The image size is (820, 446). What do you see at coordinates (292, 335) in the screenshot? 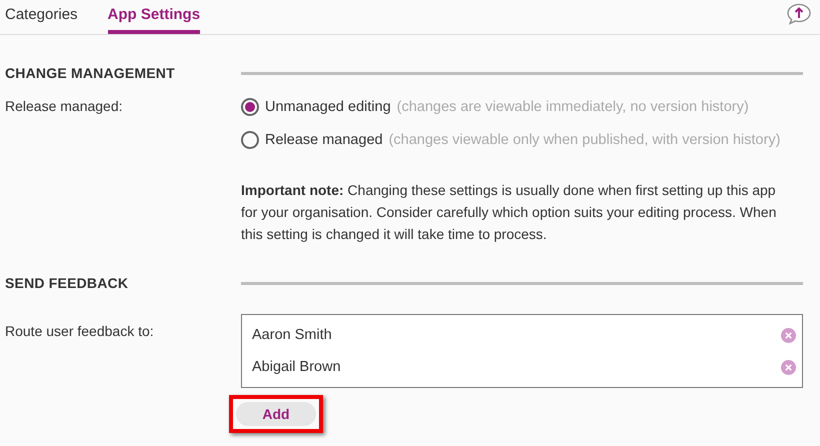
I see `recipient-name: Aaron Smith` at bounding box center [292, 335].